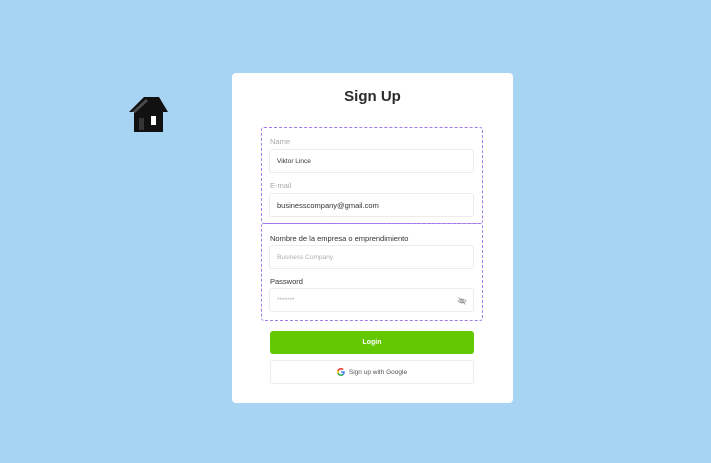 The height and width of the screenshot is (463, 711). What do you see at coordinates (328, 205) in the screenshot?
I see `email-value: businesscompany@gmail.com` at bounding box center [328, 205].